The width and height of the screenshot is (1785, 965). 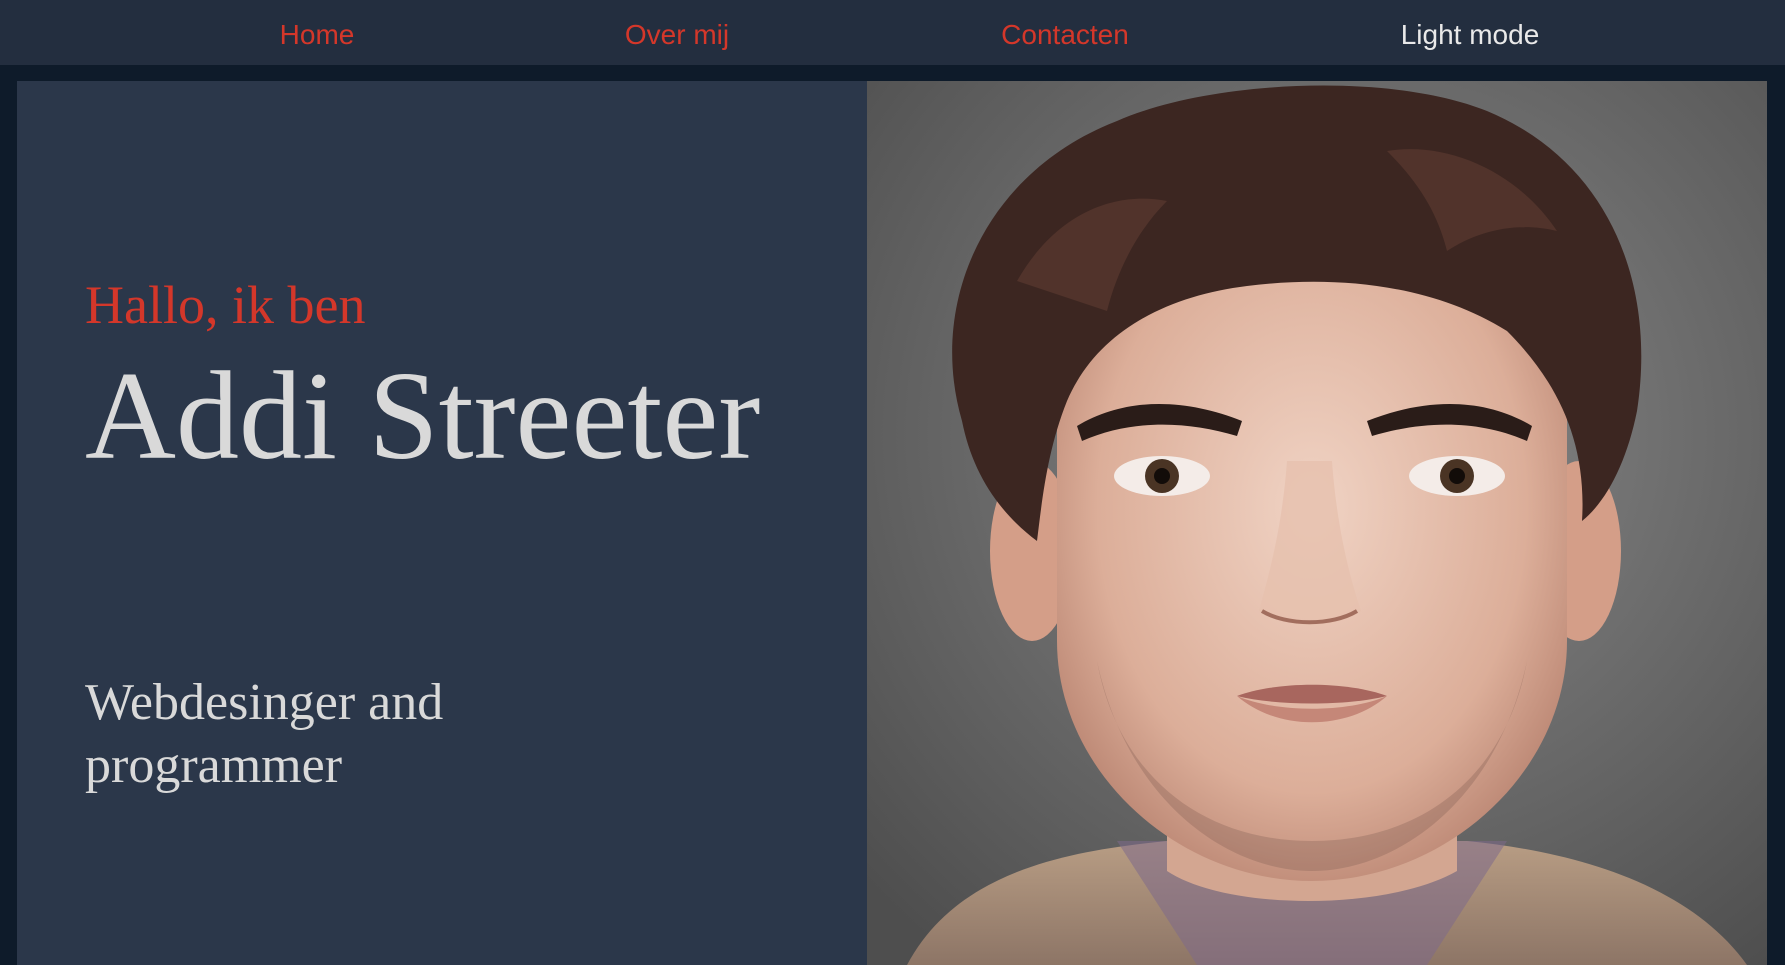 I want to click on light-mode-toggle: Light mode, so click(x=1470, y=35).